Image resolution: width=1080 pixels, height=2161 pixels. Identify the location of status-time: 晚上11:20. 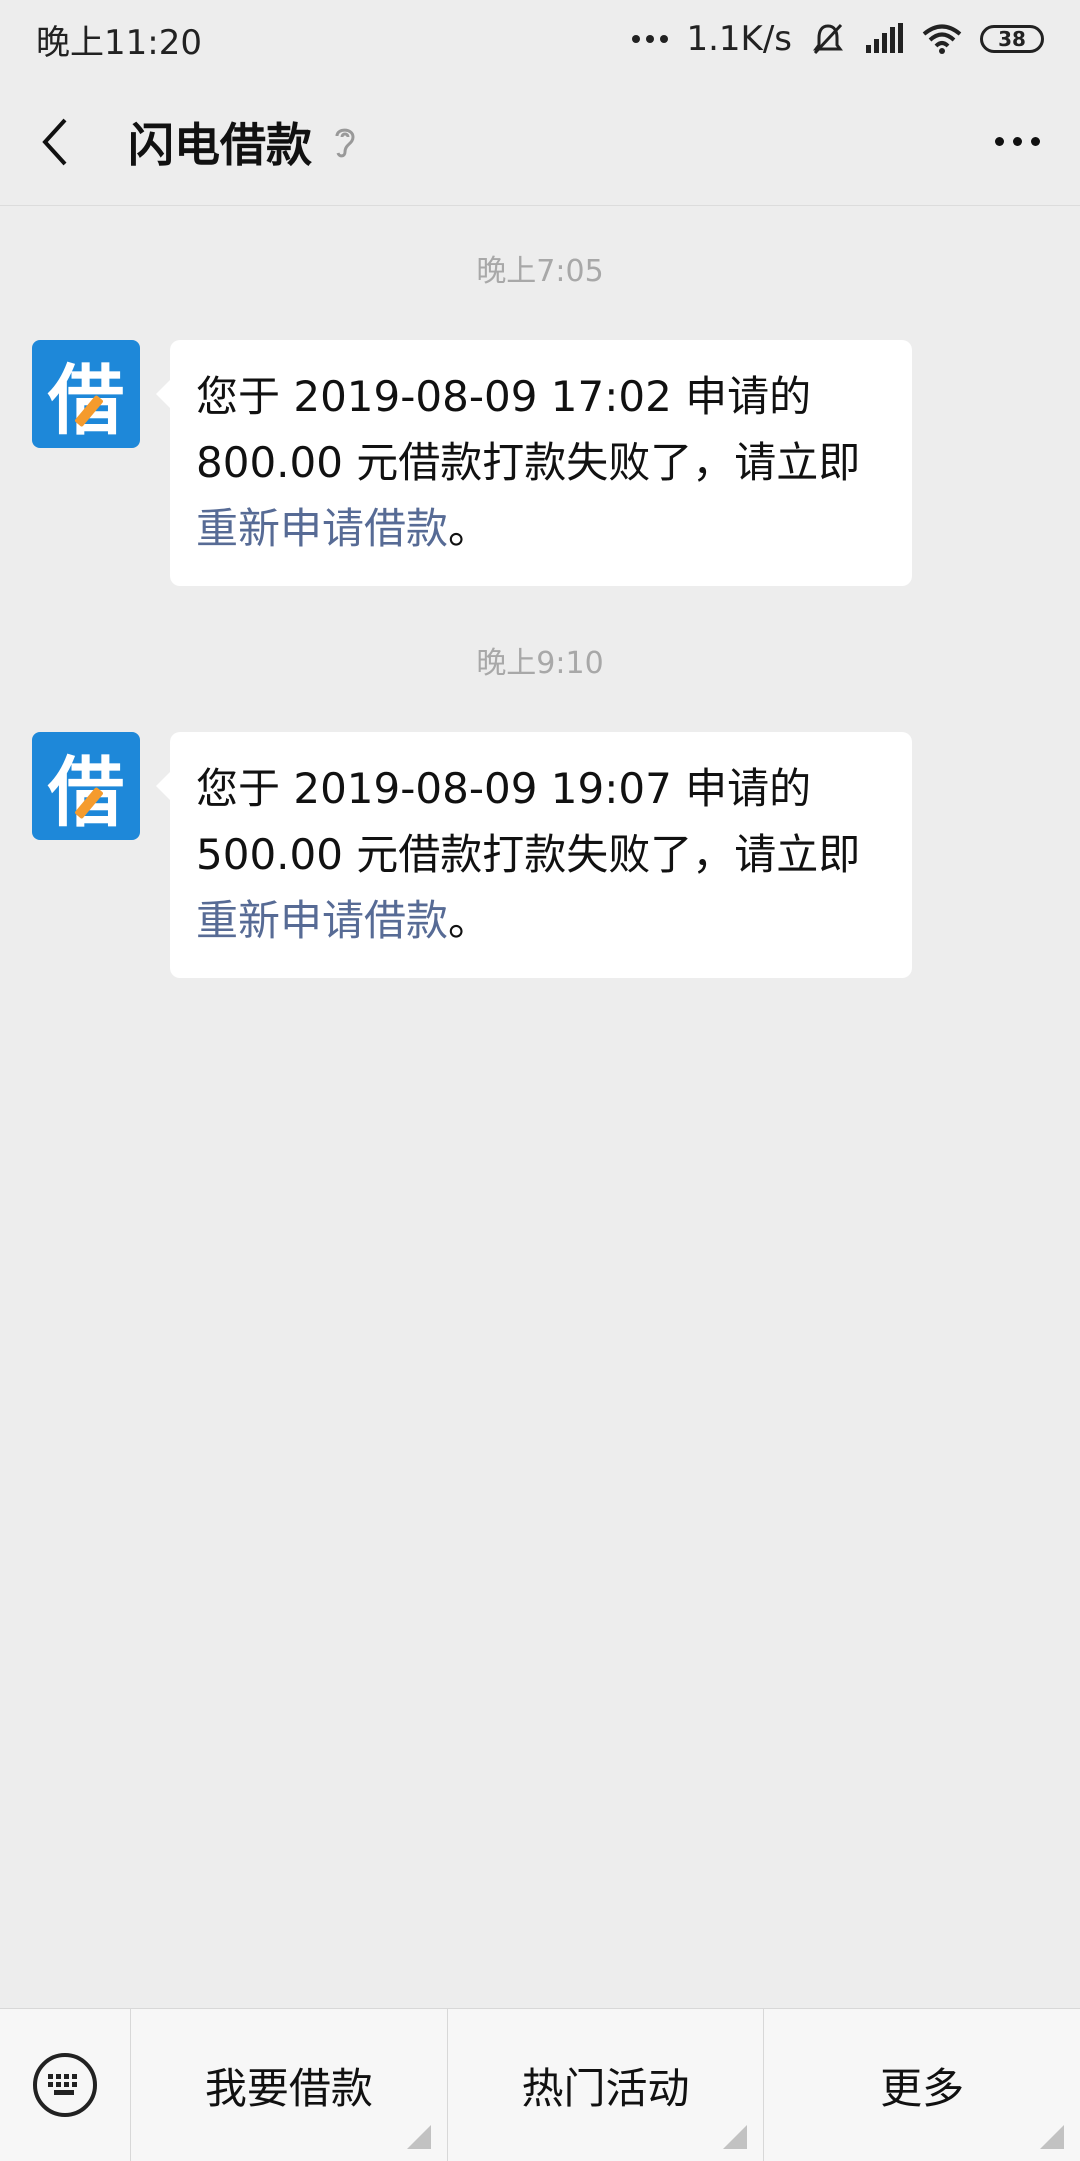
(119, 42).